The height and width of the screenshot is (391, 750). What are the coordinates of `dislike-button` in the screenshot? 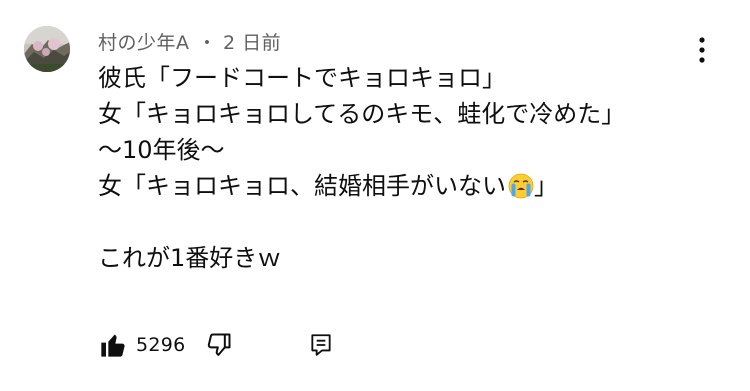 It's located at (219, 345).